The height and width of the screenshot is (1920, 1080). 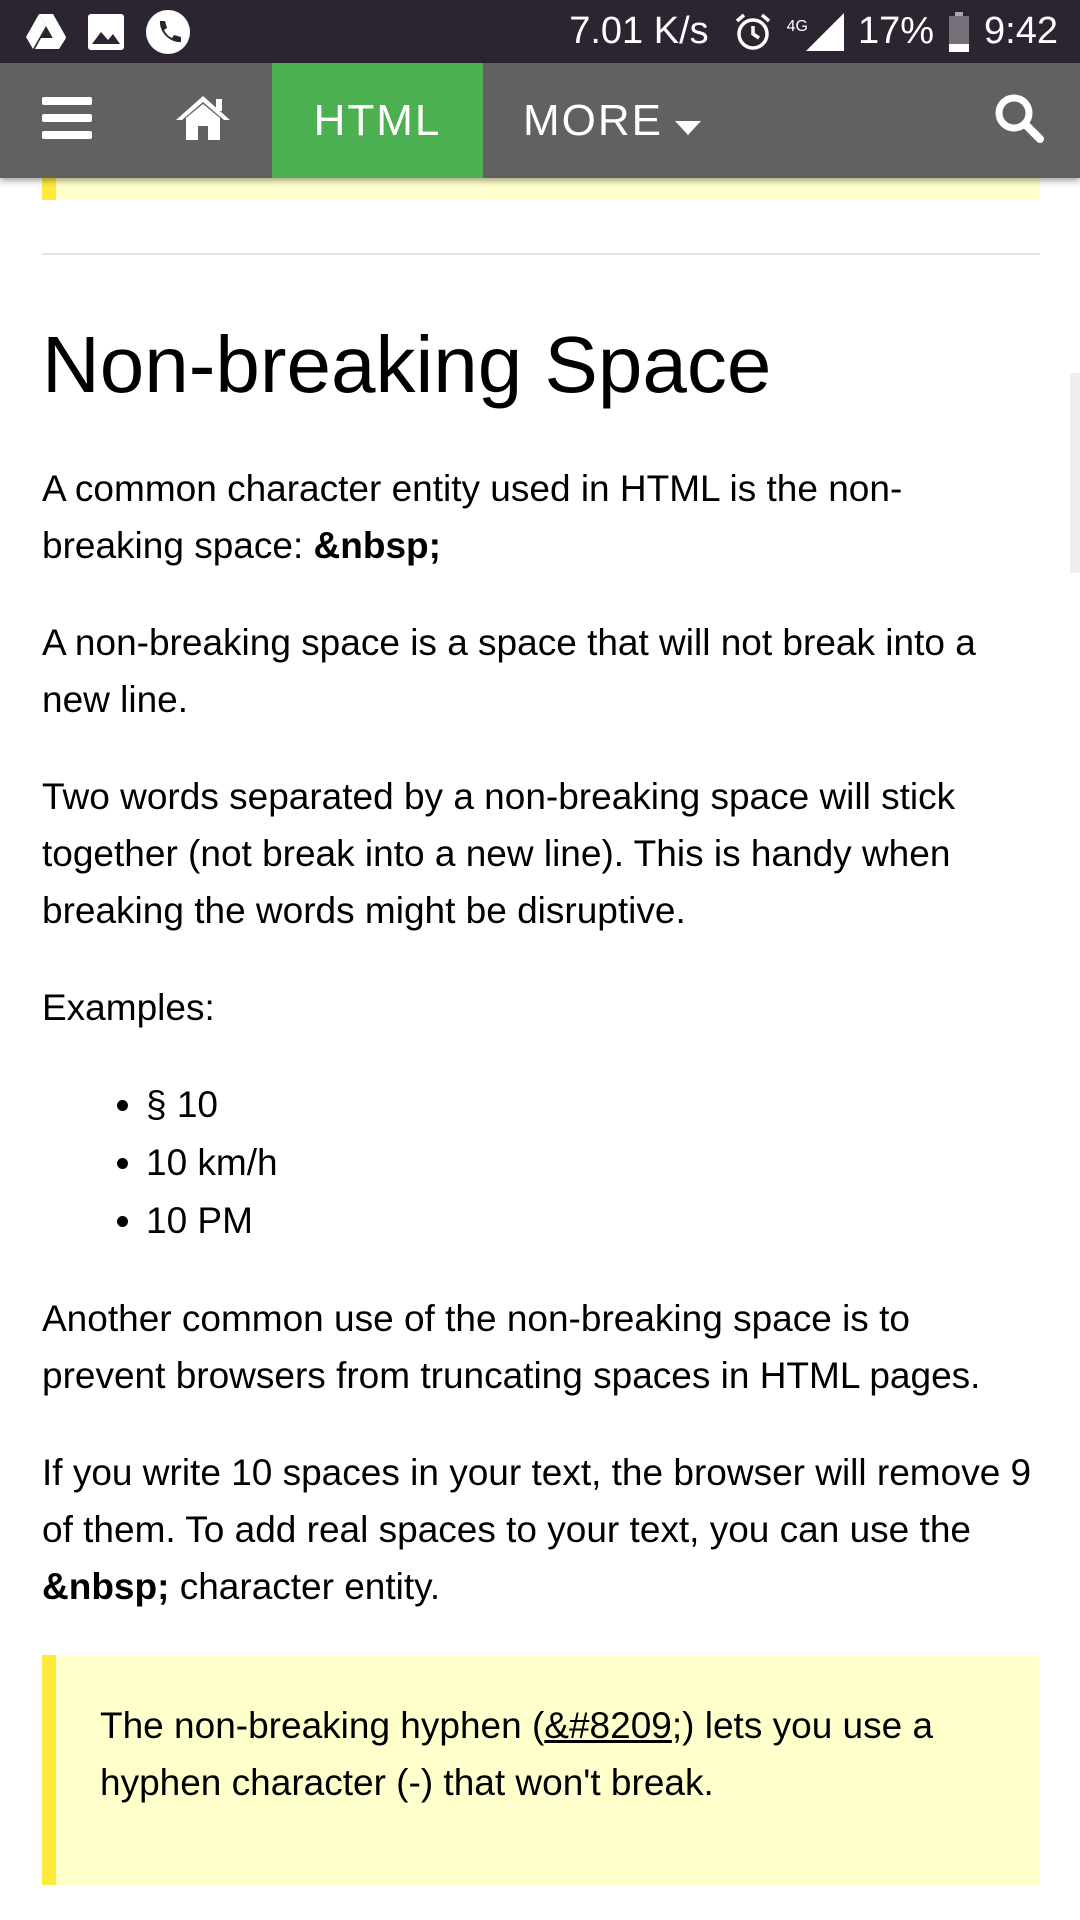 I want to click on search-button, so click(x=1019, y=120).